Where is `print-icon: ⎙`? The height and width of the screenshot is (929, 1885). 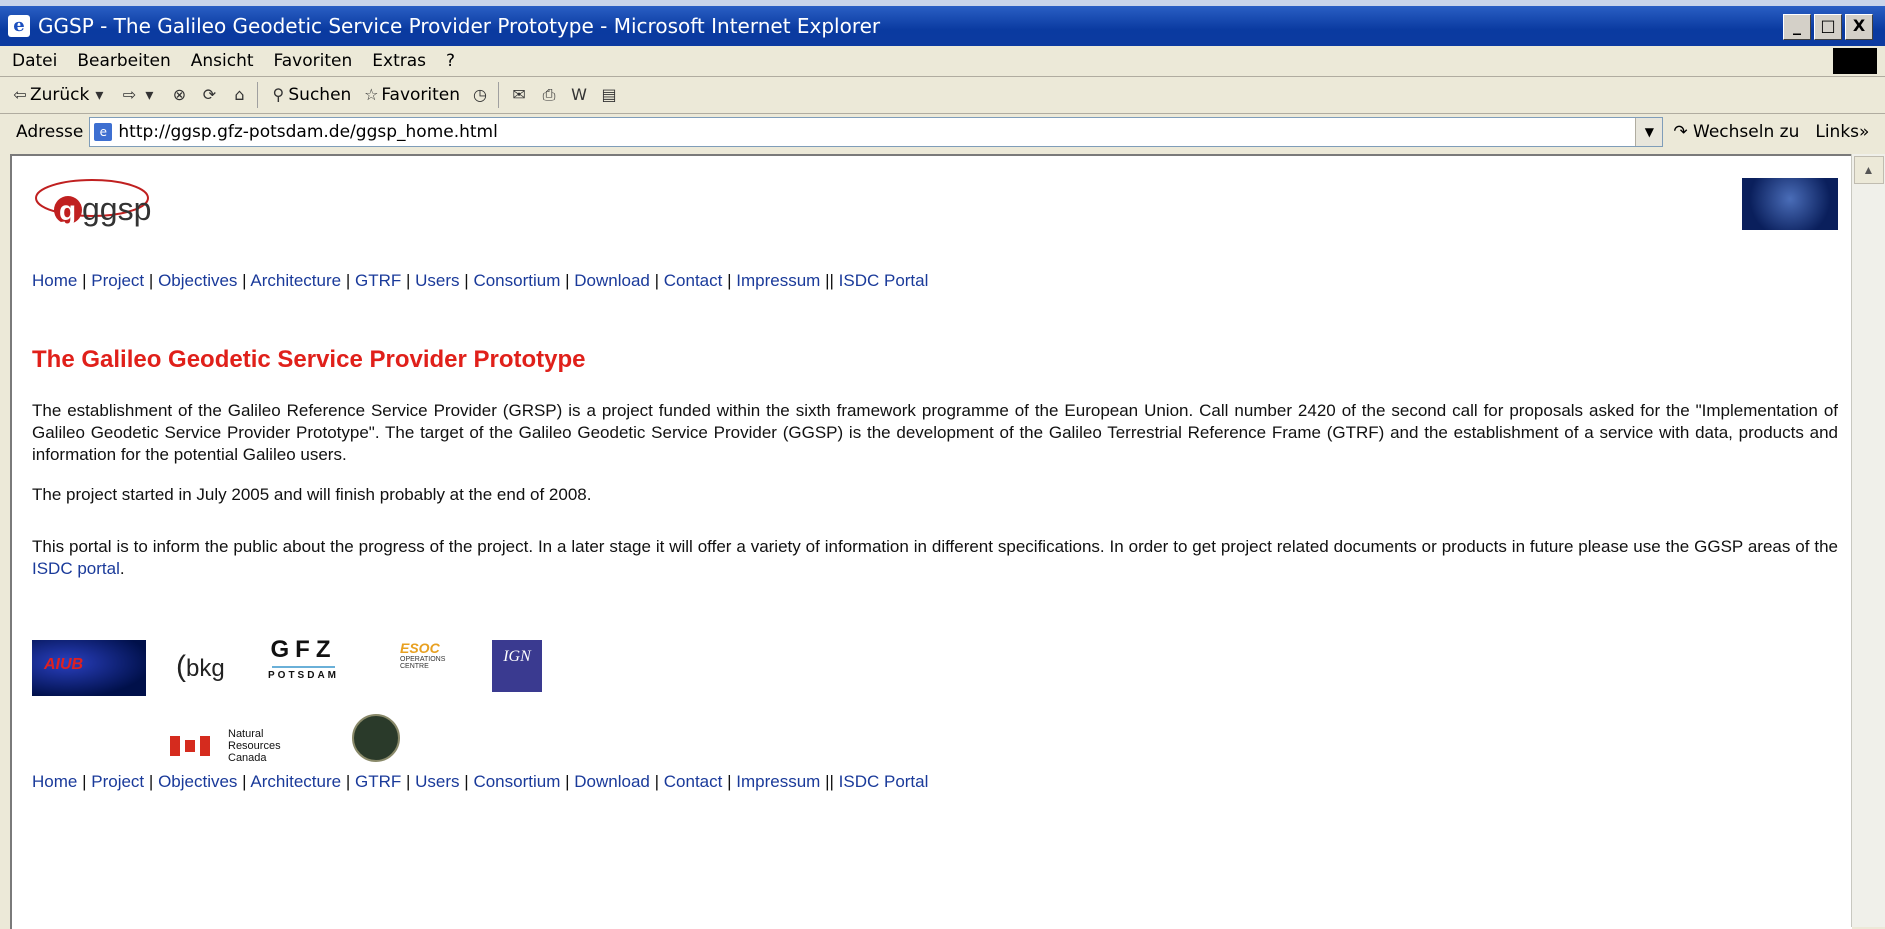 print-icon: ⎙ is located at coordinates (549, 95).